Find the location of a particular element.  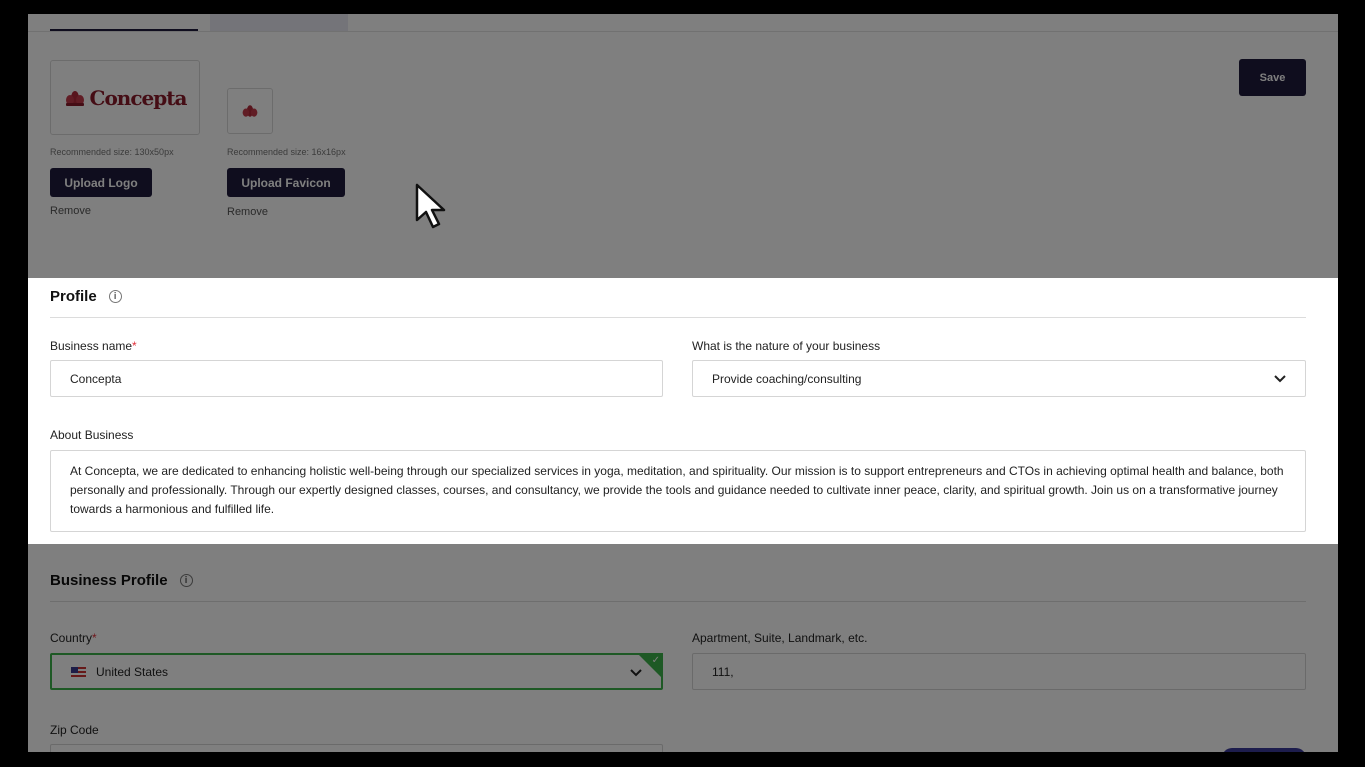

logo-preview: Concepta is located at coordinates (125, 97).